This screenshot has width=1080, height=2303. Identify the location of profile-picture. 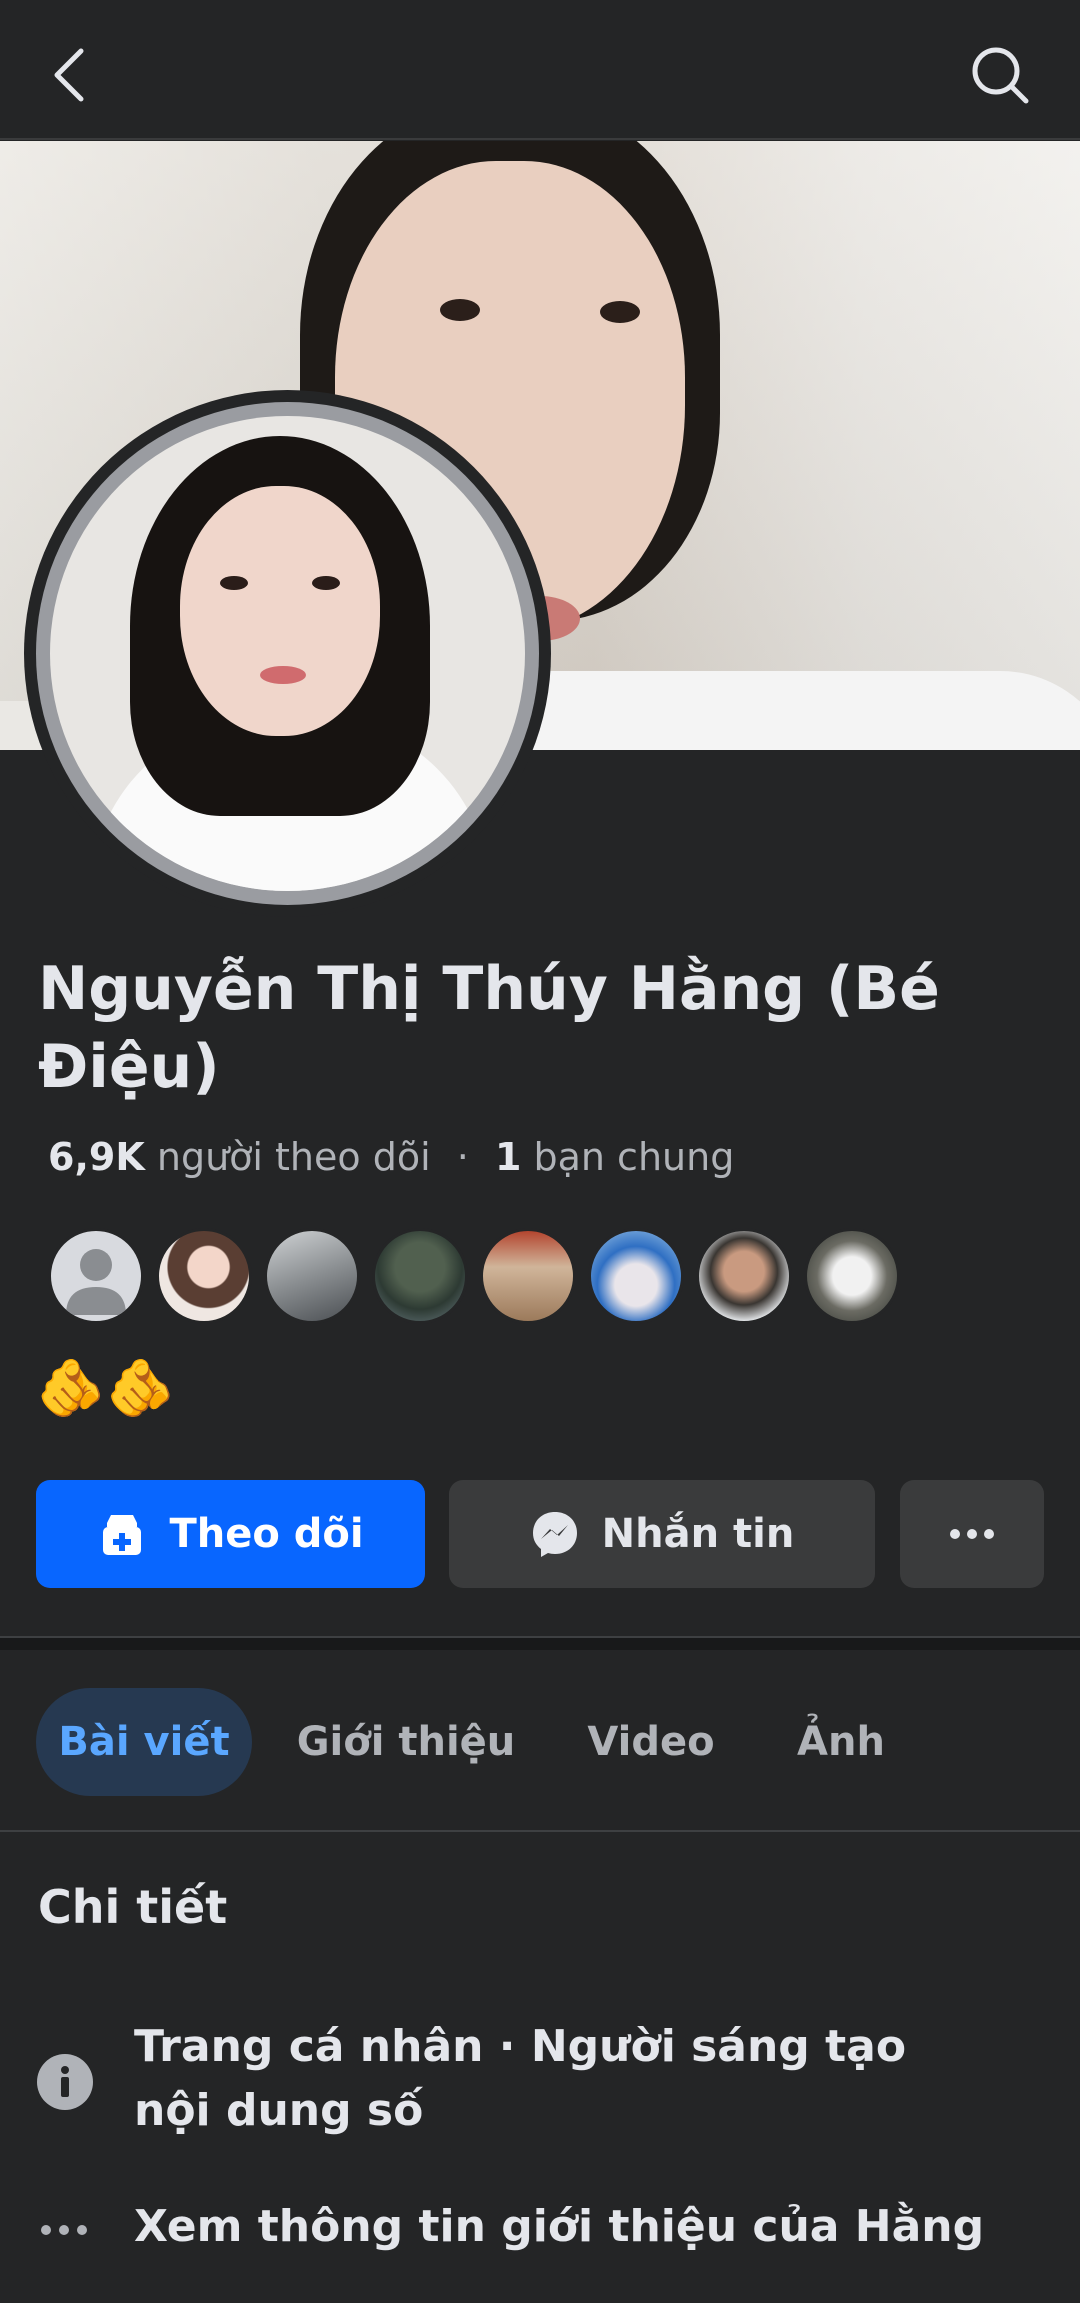
(287, 653).